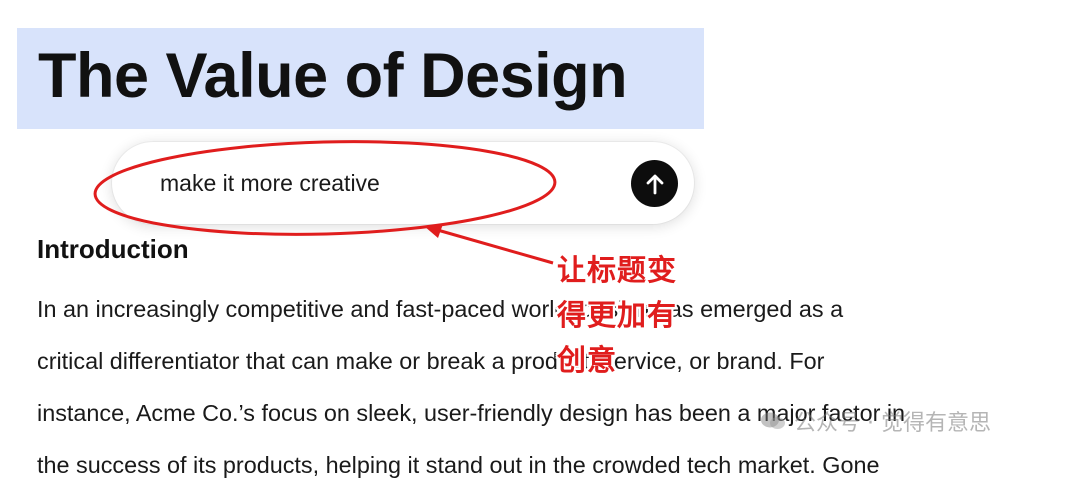 The image size is (1080, 491). What do you see at coordinates (433, 231) in the screenshot?
I see `annotation-arrow-head` at bounding box center [433, 231].